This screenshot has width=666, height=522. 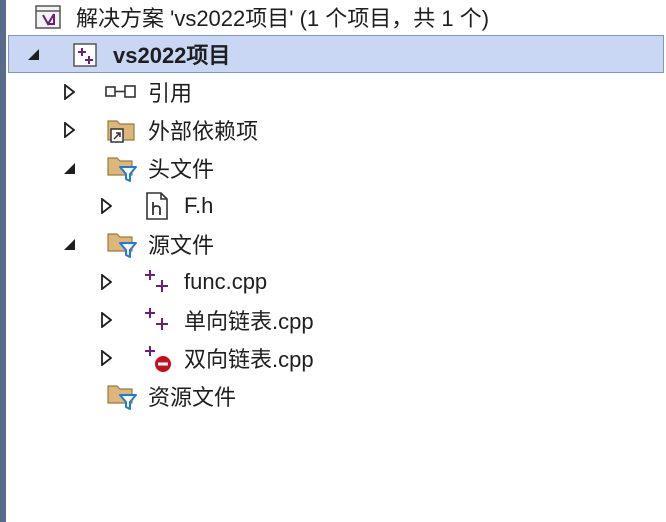 What do you see at coordinates (156, 357) in the screenshot?
I see `cpp-file-excluded-icon` at bounding box center [156, 357].